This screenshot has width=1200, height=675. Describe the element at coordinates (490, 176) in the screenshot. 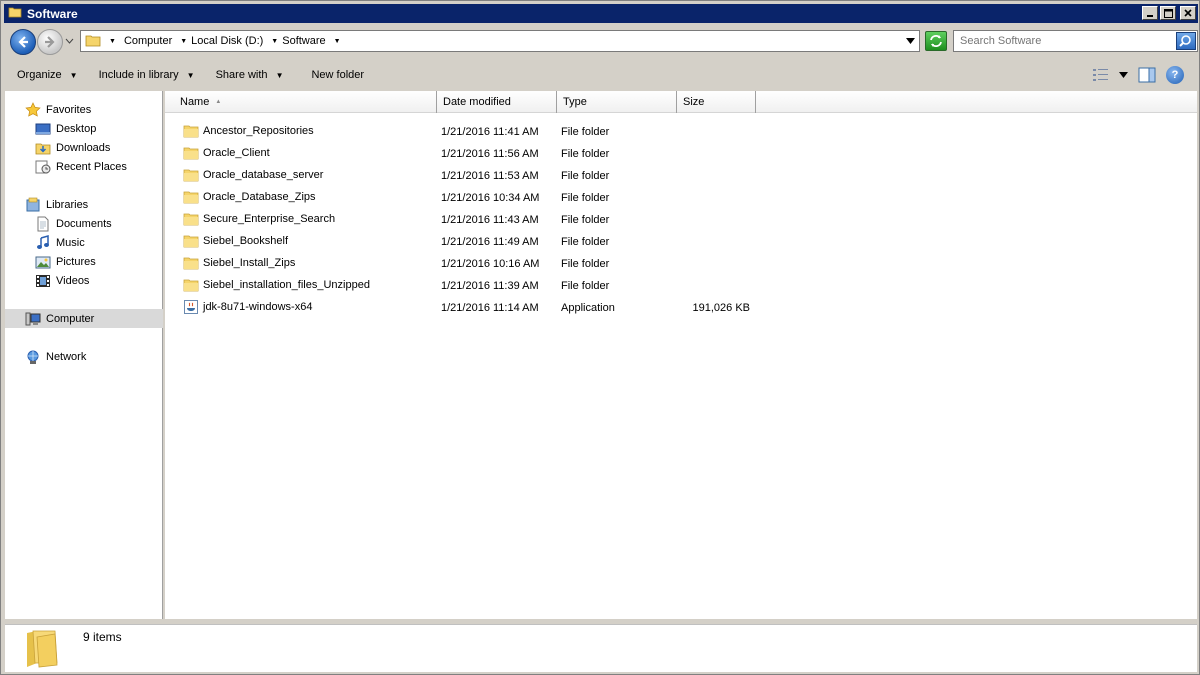

I see `file-date: 1/21/2016 11:53 AM` at that location.